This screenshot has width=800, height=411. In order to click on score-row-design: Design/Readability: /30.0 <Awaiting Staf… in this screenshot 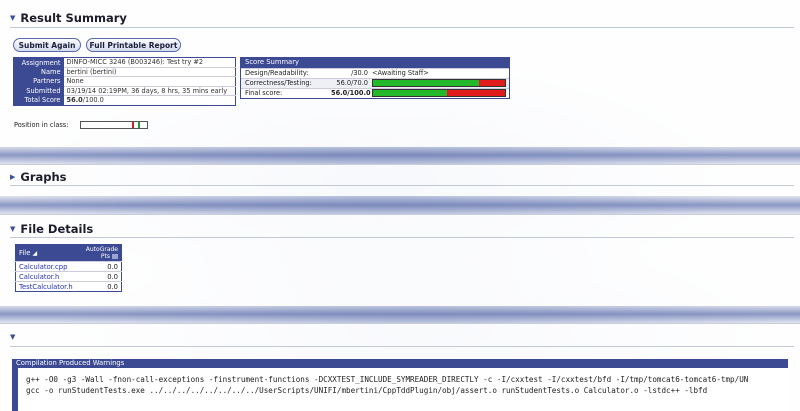, I will do `click(375, 72)`.